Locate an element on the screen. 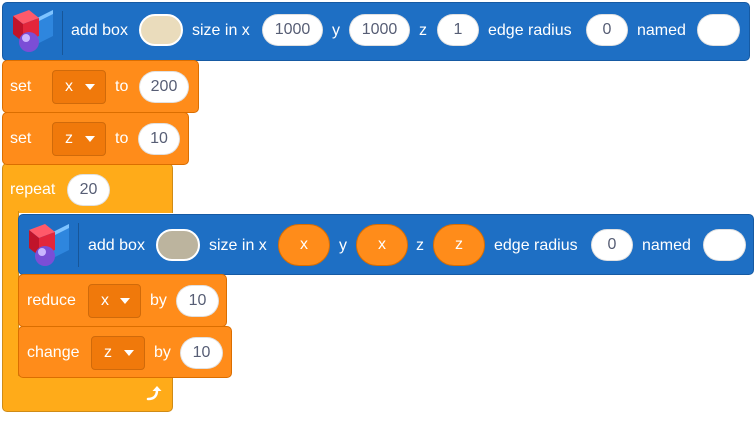 This screenshot has height=421, width=755. repeat-label: repeat is located at coordinates (33, 189).